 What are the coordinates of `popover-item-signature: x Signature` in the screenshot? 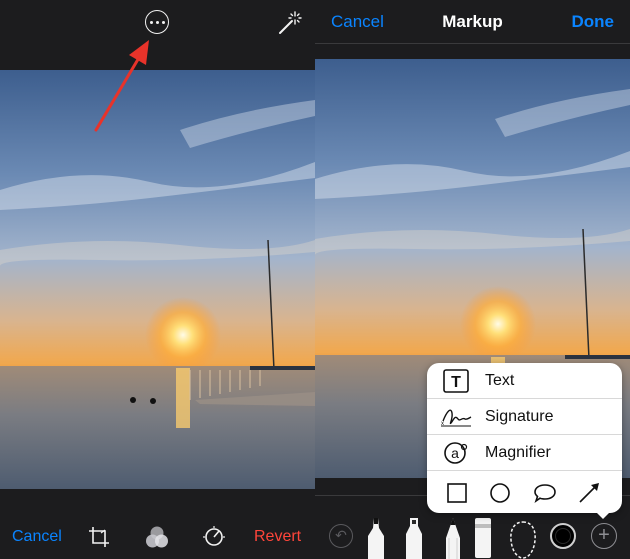 It's located at (524, 417).